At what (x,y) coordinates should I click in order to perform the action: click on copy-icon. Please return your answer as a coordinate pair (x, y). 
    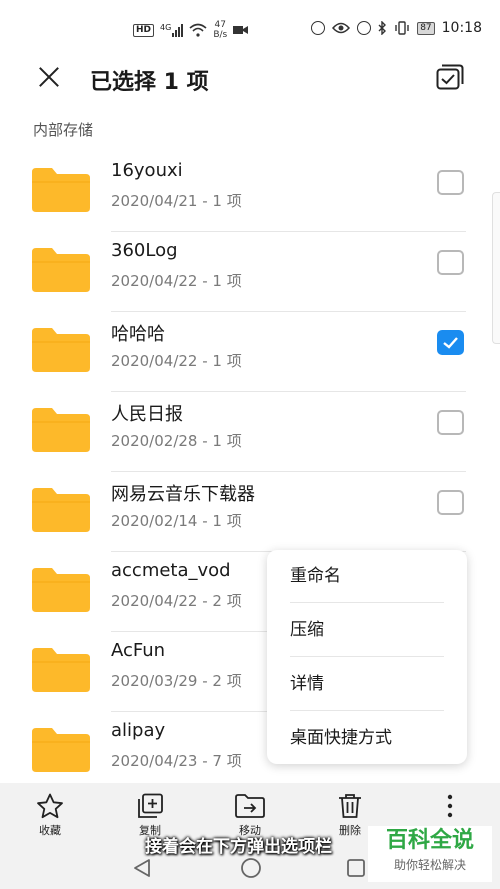
    Looking at the image, I should click on (150, 805).